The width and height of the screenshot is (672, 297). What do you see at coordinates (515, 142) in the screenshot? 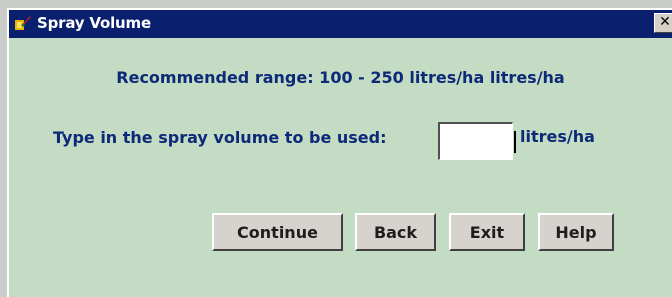
I see `text-caret` at bounding box center [515, 142].